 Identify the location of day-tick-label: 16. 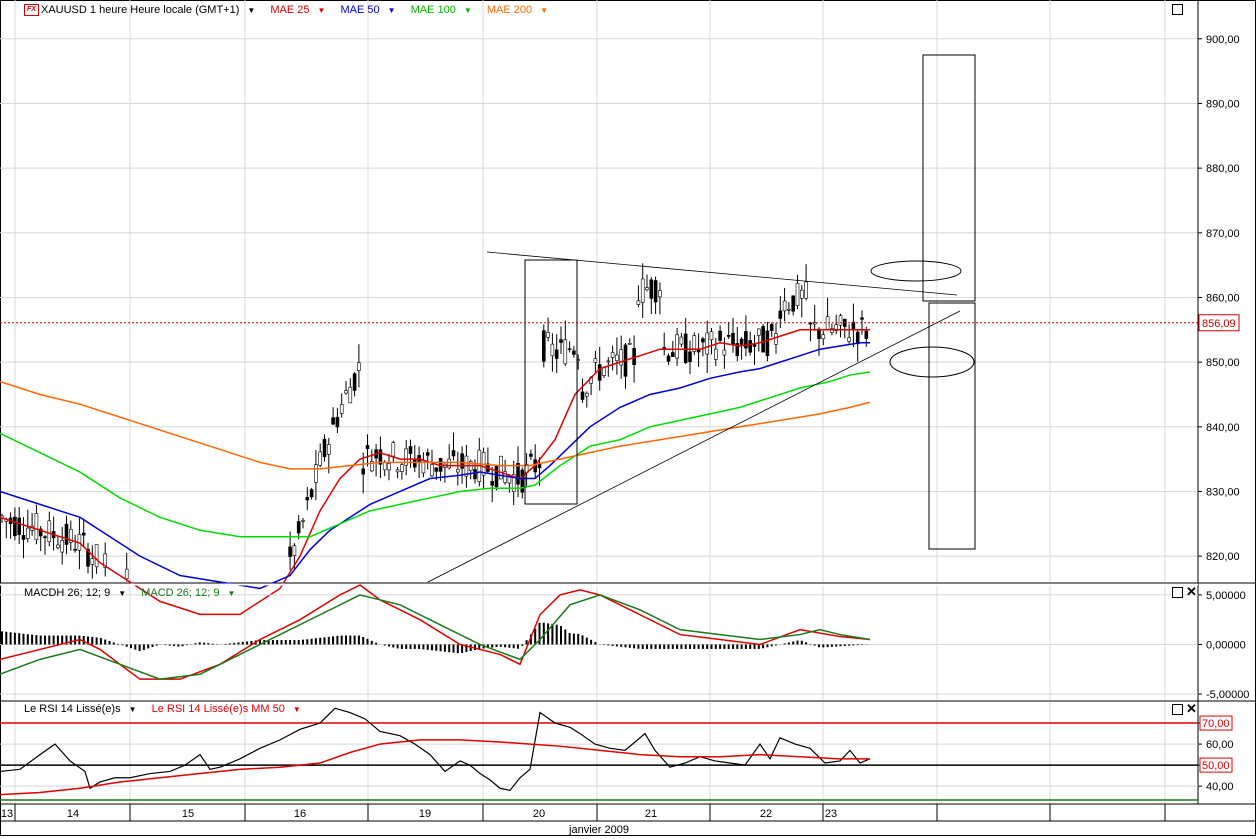
(300, 814).